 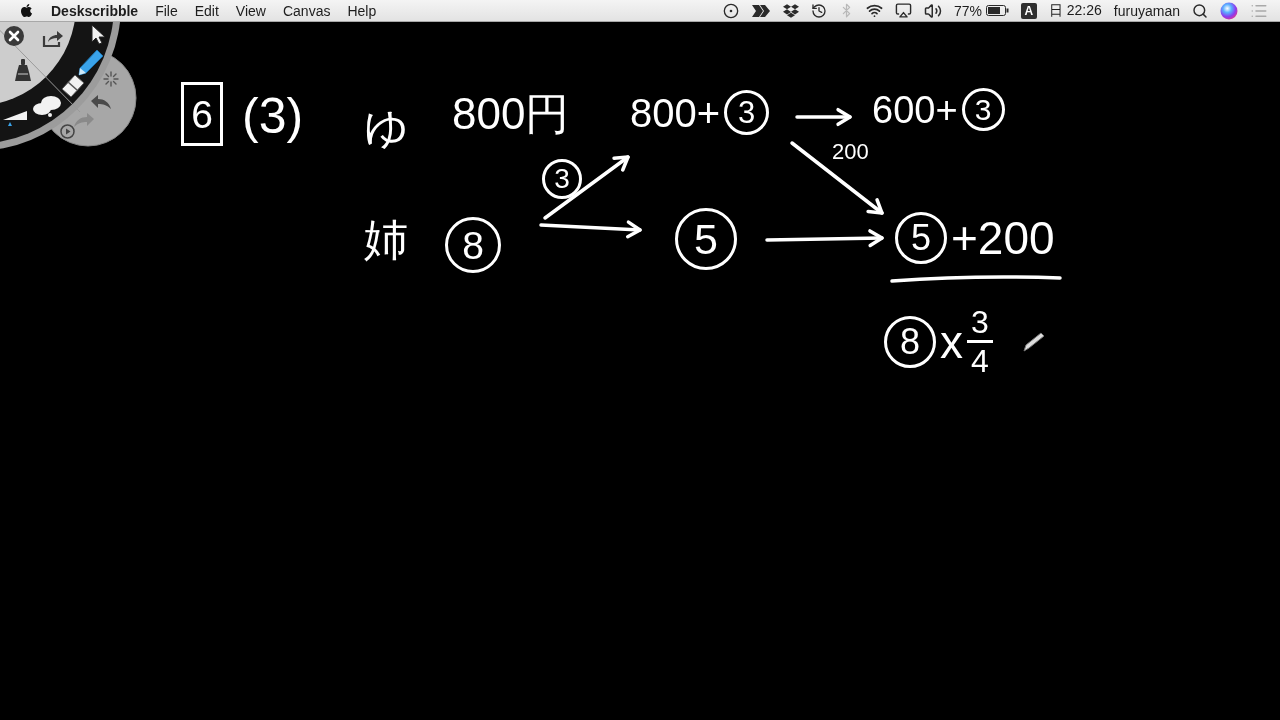 What do you see at coordinates (1028, 10) in the screenshot?
I see `input-source-indicator: A` at bounding box center [1028, 10].